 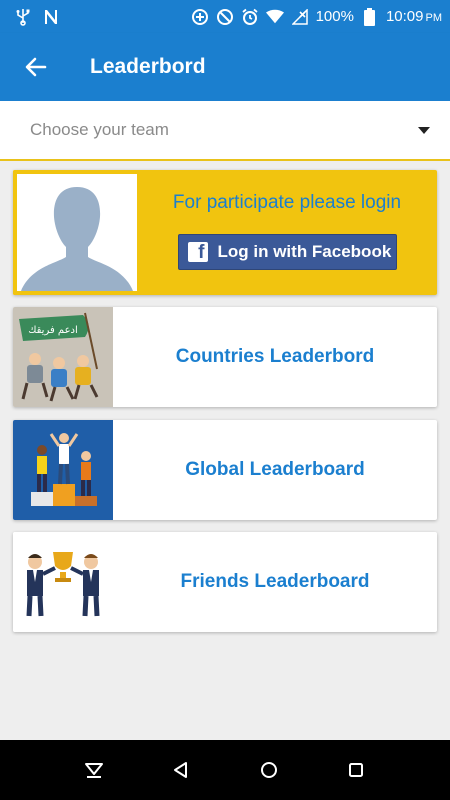 What do you see at coordinates (304, 251) in the screenshot?
I see `facebook-login-label: Log in with Facebook` at bounding box center [304, 251].